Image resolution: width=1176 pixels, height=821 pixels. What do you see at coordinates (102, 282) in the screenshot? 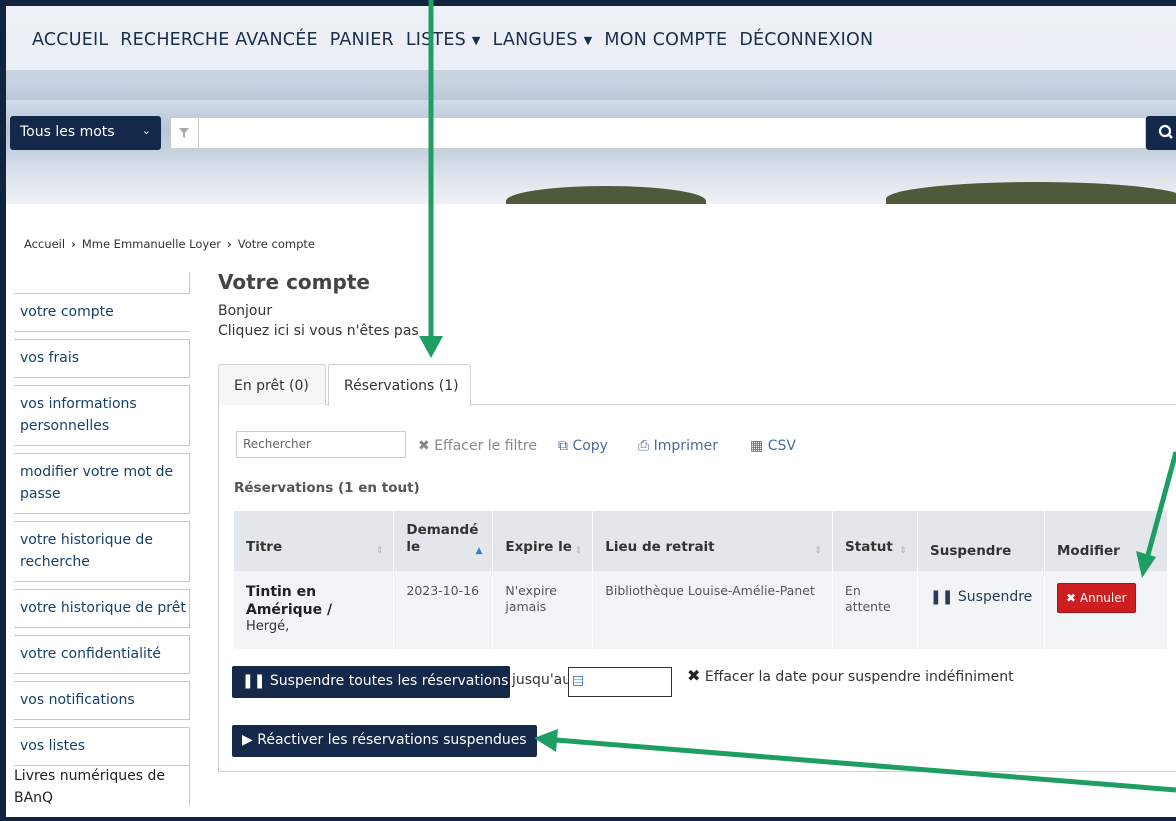
I see `sidebar-divider` at bounding box center [102, 282].